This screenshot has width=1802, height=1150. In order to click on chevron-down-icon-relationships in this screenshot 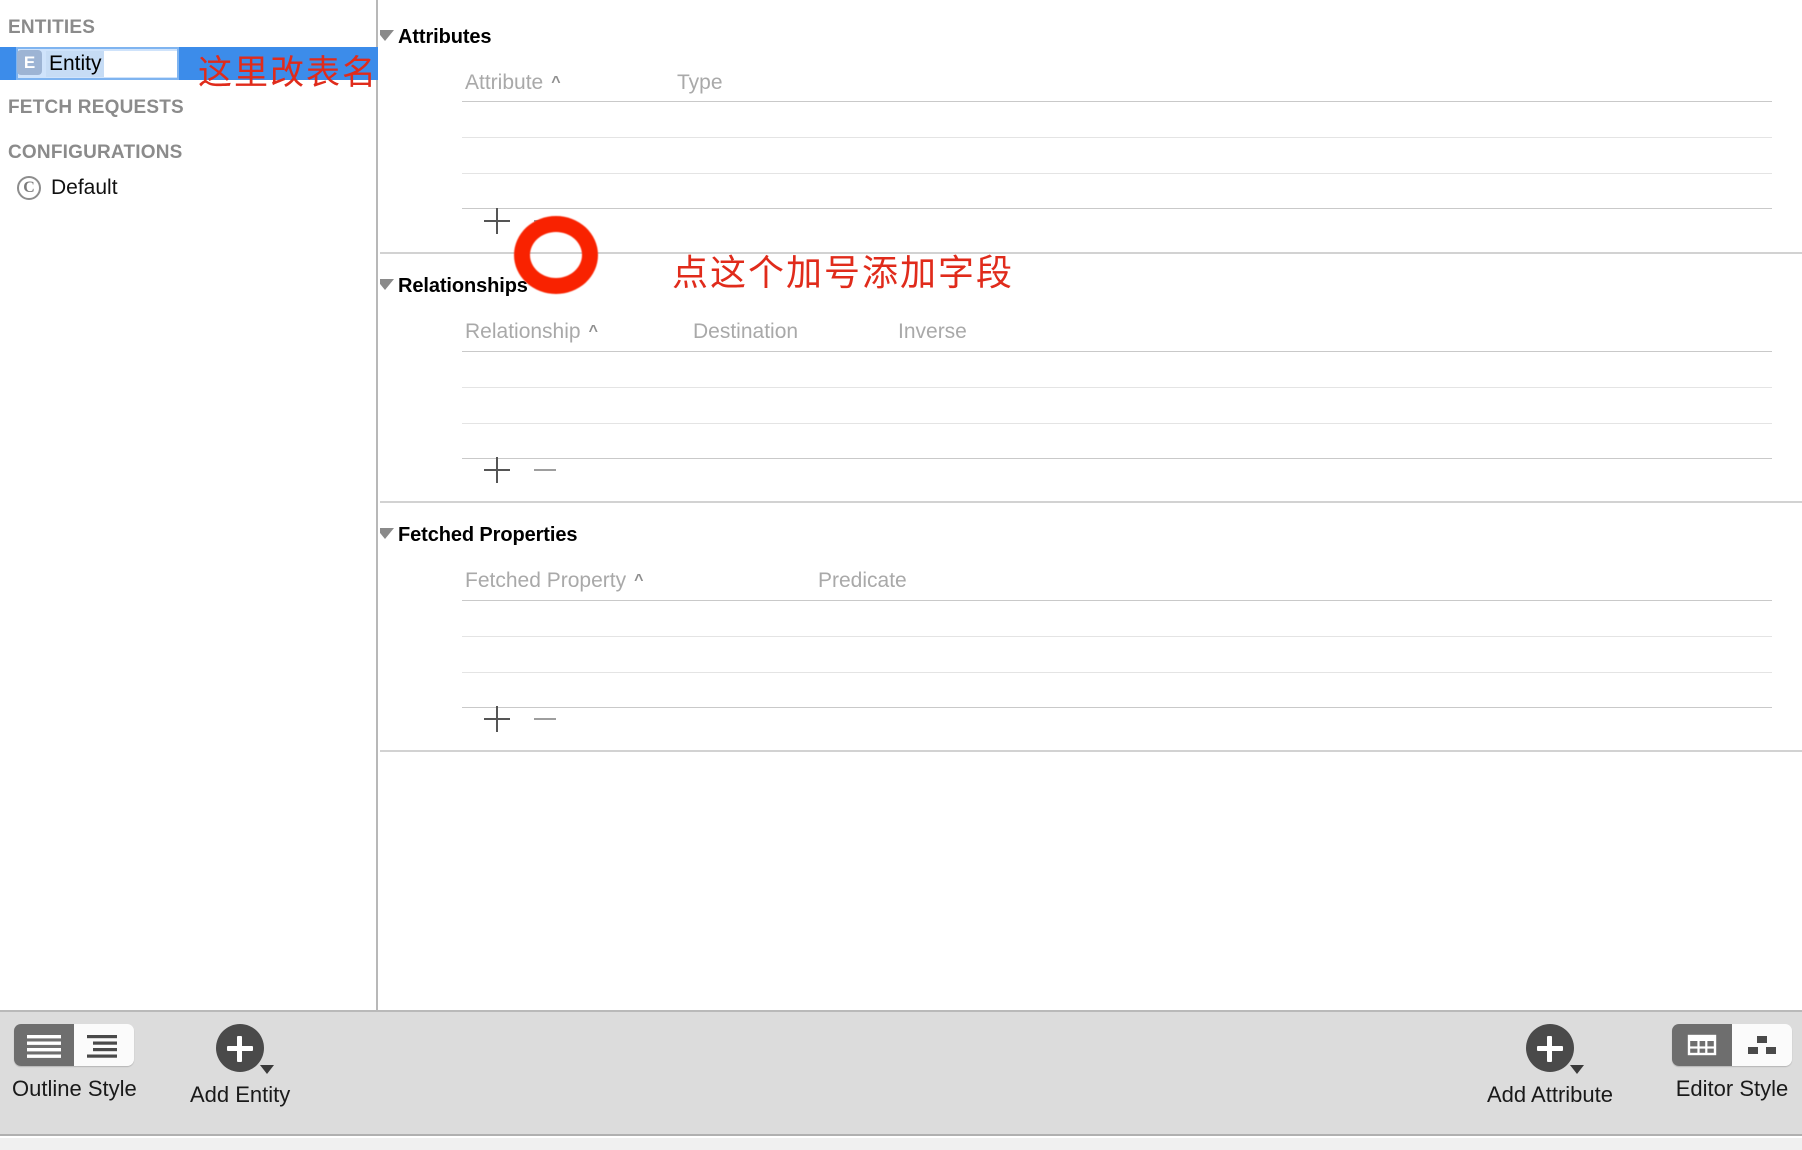, I will do `click(387, 284)`.